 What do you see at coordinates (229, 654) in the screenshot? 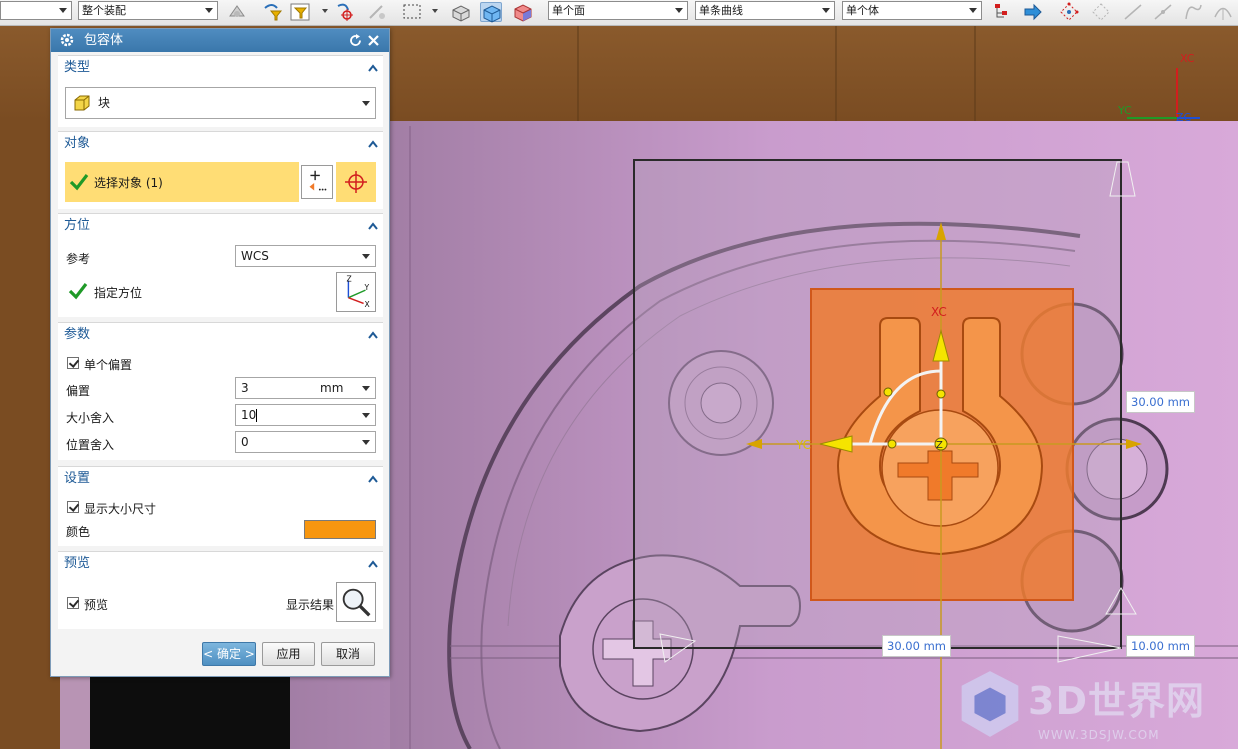
I see `ok-button: < 确定 >` at bounding box center [229, 654].